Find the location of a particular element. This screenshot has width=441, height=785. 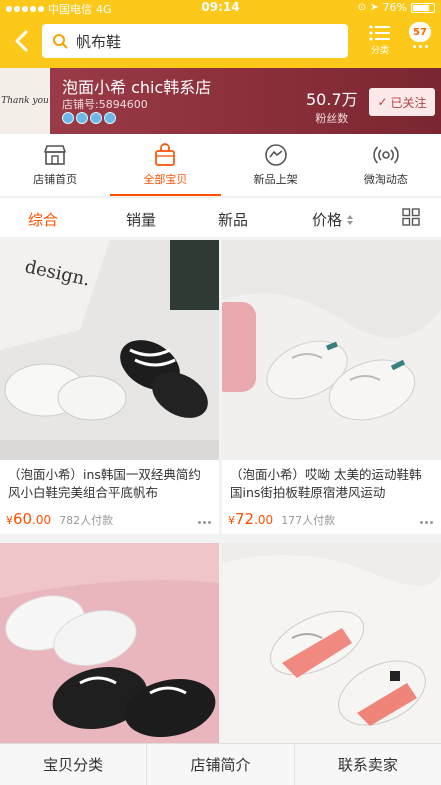

sort-label: 新品 is located at coordinates (233, 220).